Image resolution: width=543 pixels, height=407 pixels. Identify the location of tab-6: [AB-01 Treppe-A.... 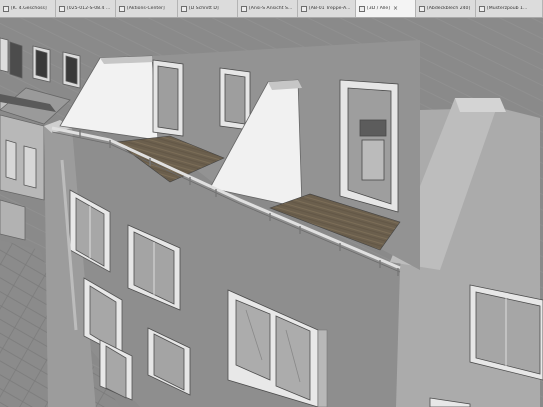
(327, 8).